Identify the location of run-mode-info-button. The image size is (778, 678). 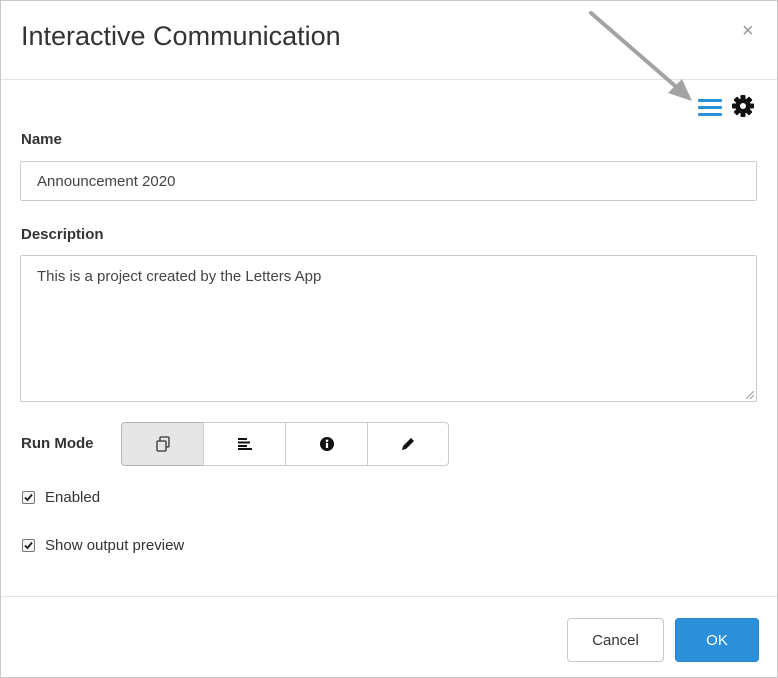
(326, 444).